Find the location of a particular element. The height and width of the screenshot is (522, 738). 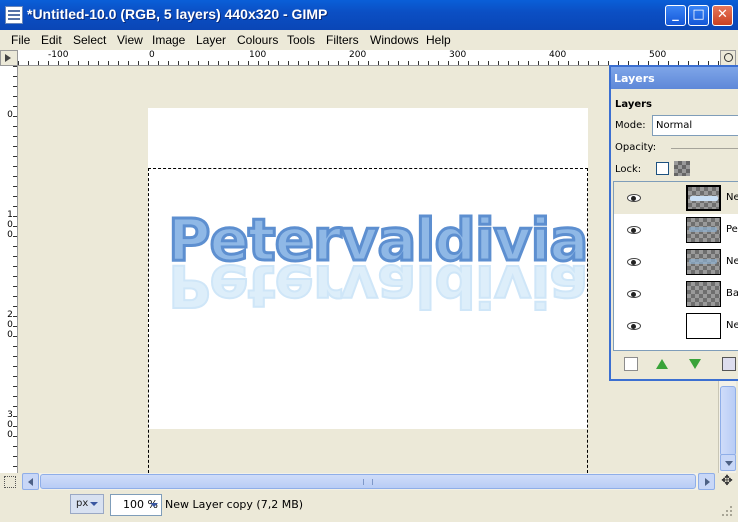

zoom-select: 100 % is located at coordinates (136, 505).